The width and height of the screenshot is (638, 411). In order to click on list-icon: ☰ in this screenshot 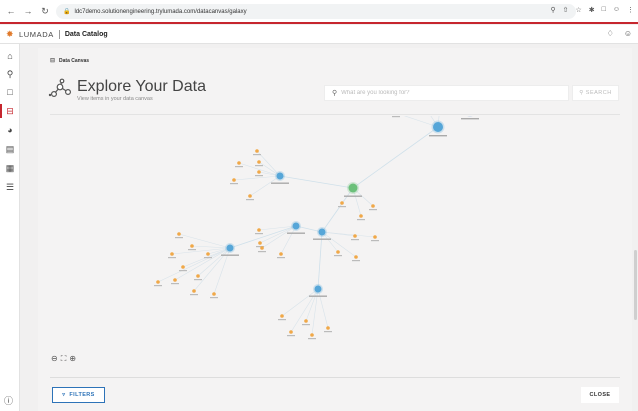, I will do `click(10, 187)`.